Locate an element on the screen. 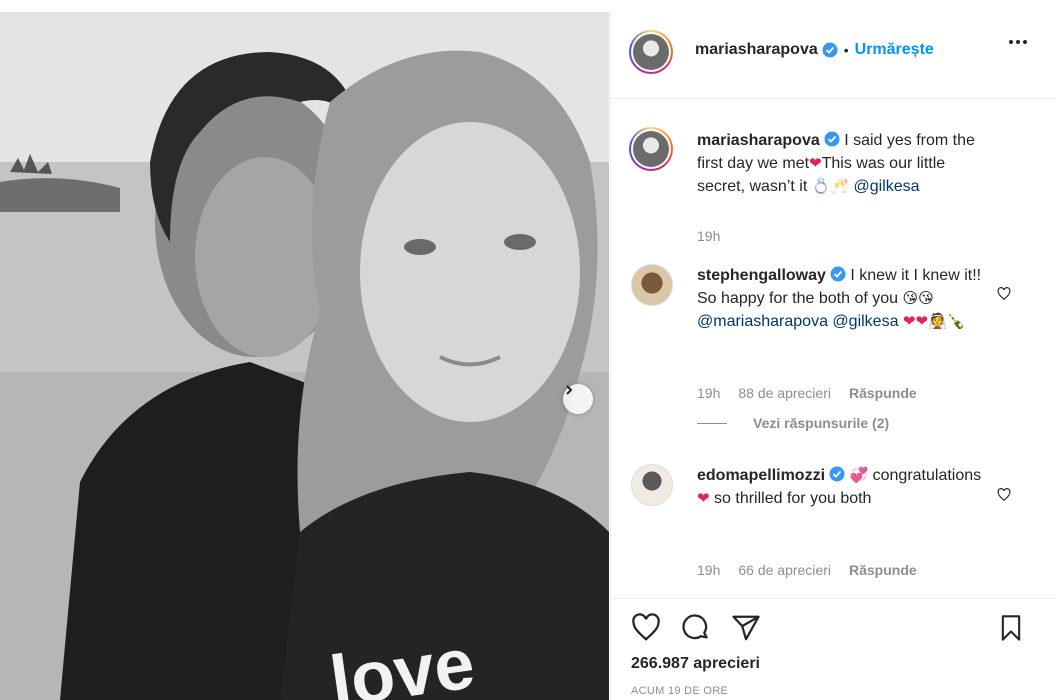  more-options-icon is located at coordinates (1018, 42).